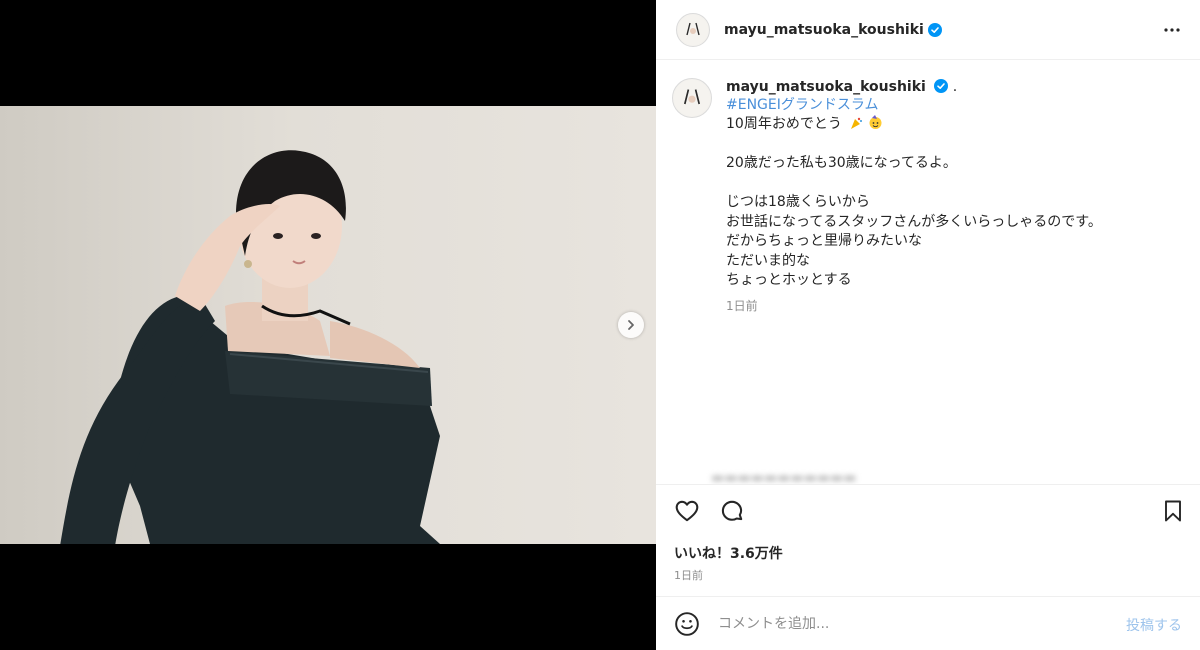  Describe the element at coordinates (956, 125) in the screenshot. I see `caption-line: 10周年おめでとう` at that location.